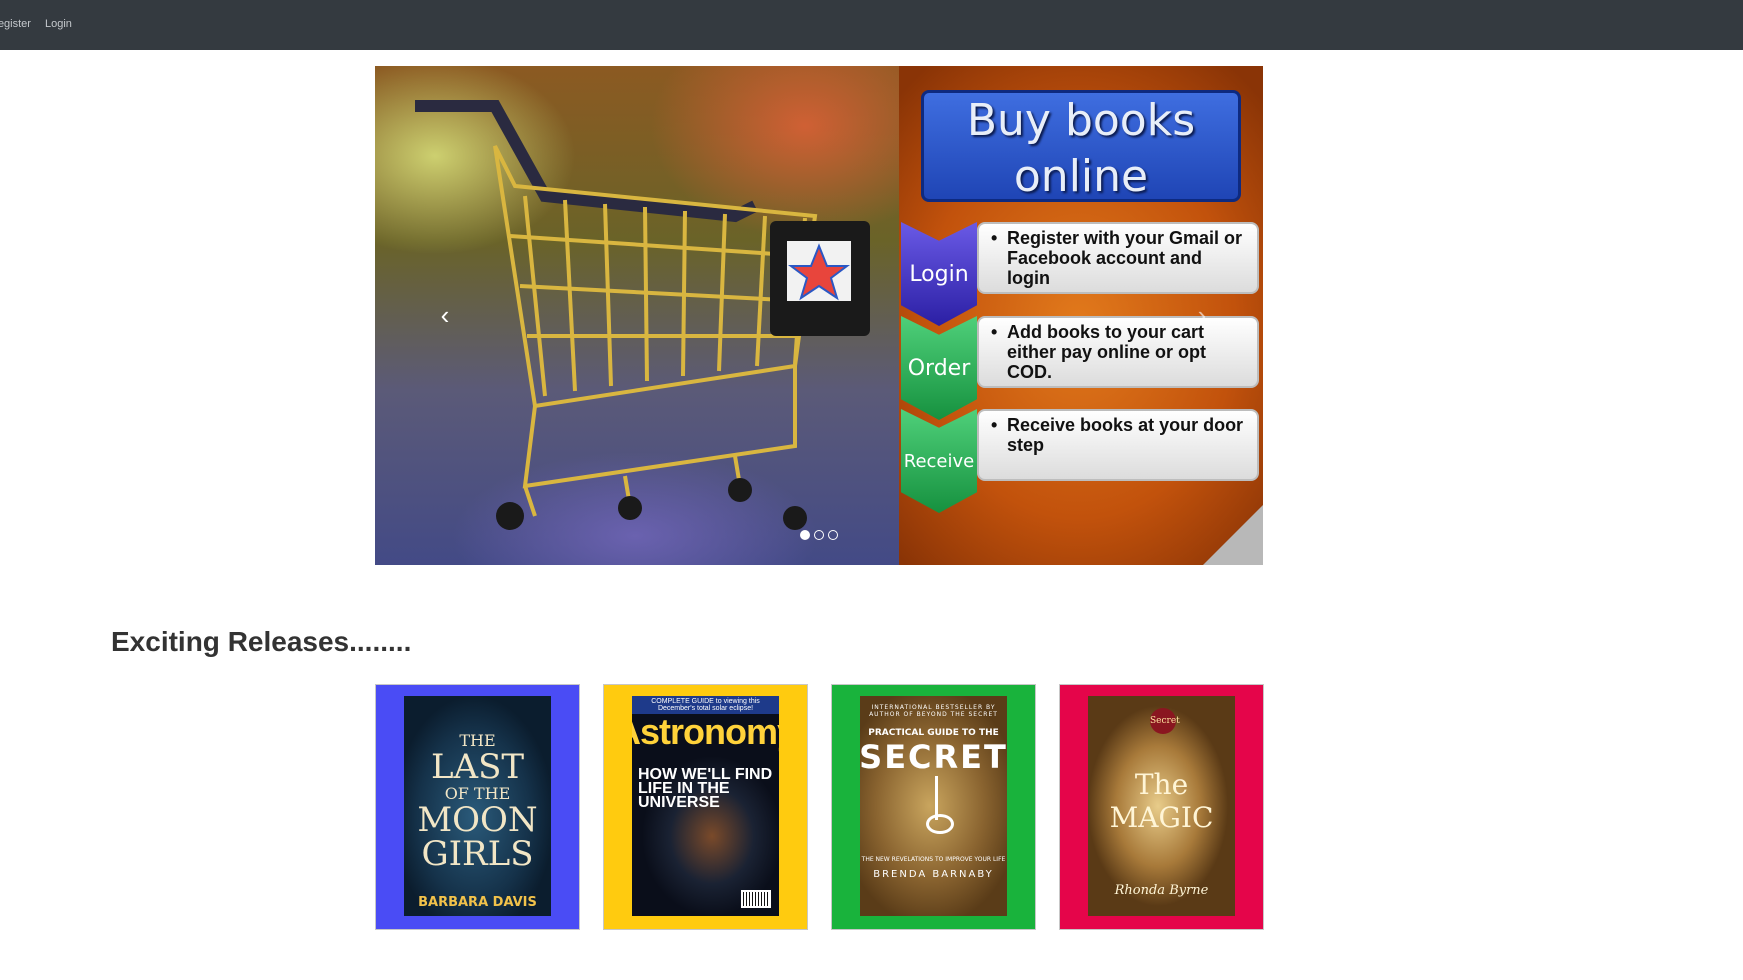 Image resolution: width=1743 pixels, height=980 pixels. I want to click on cover-title: SECRET, so click(933, 757).